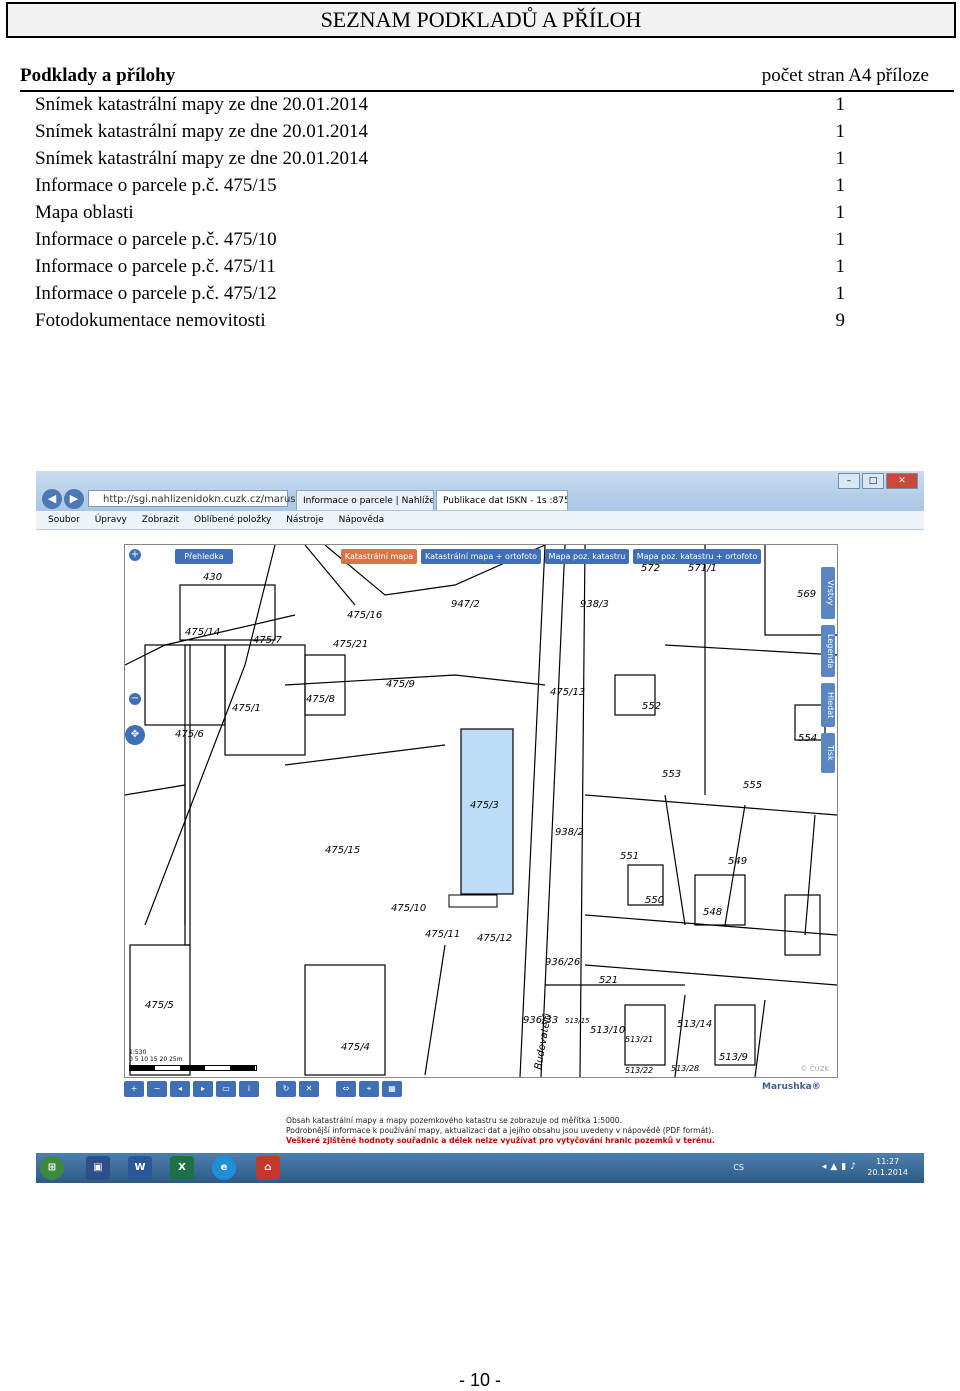 The height and width of the screenshot is (1391, 960). What do you see at coordinates (134, 1089) in the screenshot?
I see `toolbar-zoom-in-icon: +` at bounding box center [134, 1089].